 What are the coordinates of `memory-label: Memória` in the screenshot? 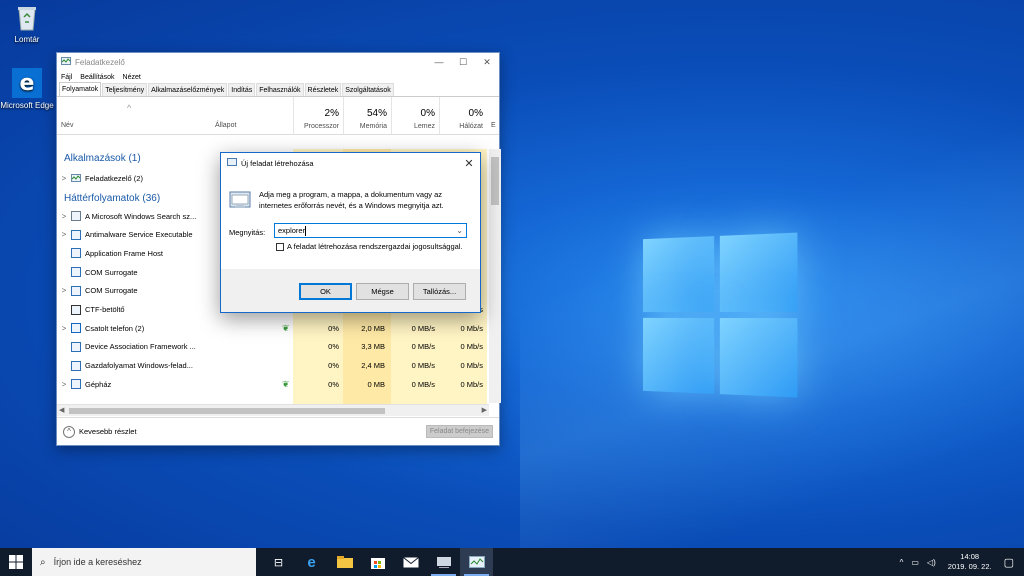 It's located at (373, 126).